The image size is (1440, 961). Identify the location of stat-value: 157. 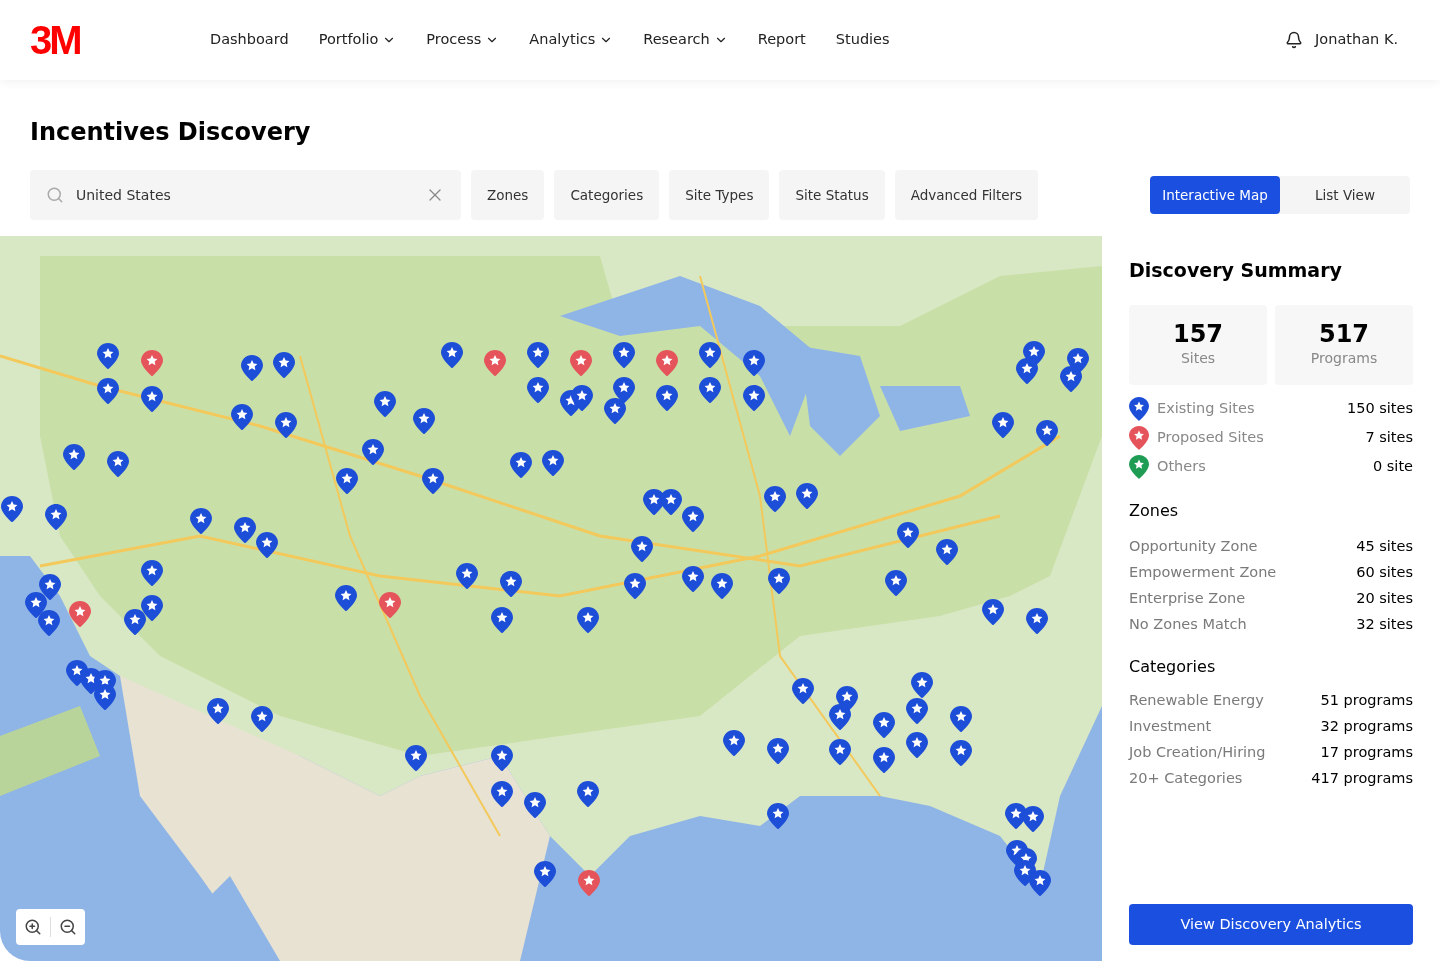
(1198, 334).